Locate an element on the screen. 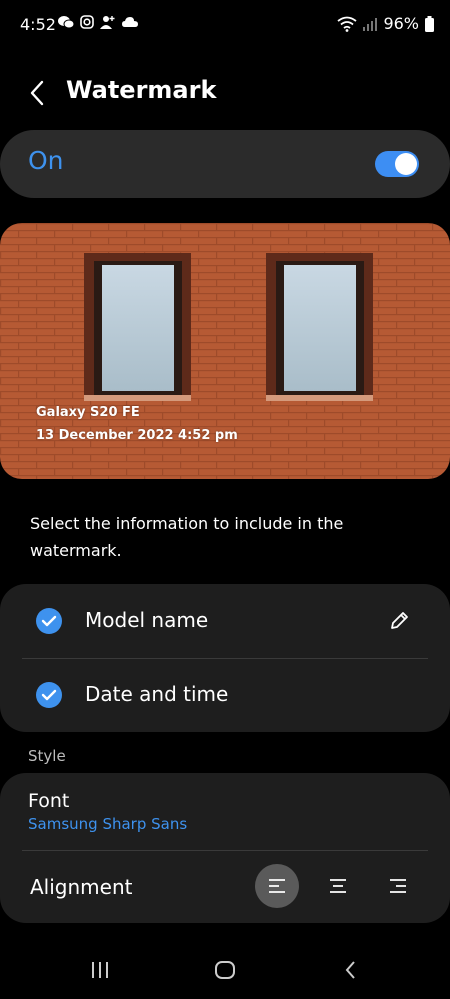 This screenshot has height=999, width=450. option-date-time: Date and time is located at coordinates (225, 695).